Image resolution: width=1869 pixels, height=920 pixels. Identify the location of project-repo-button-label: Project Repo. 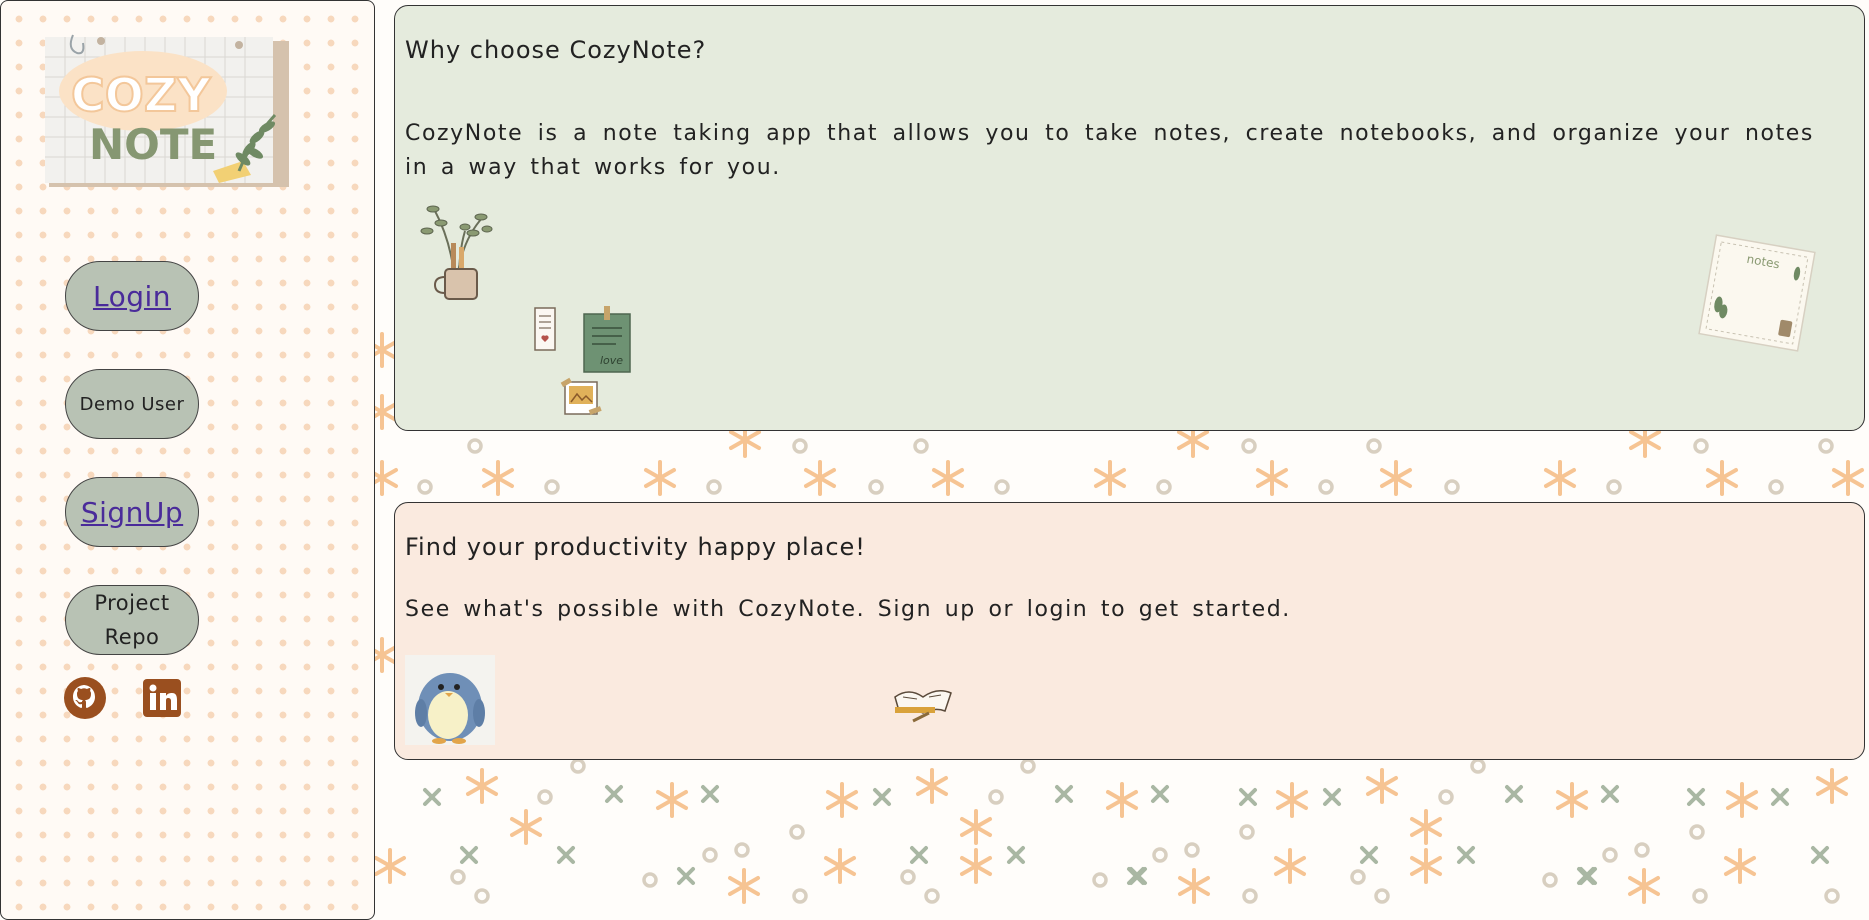
(132, 620).